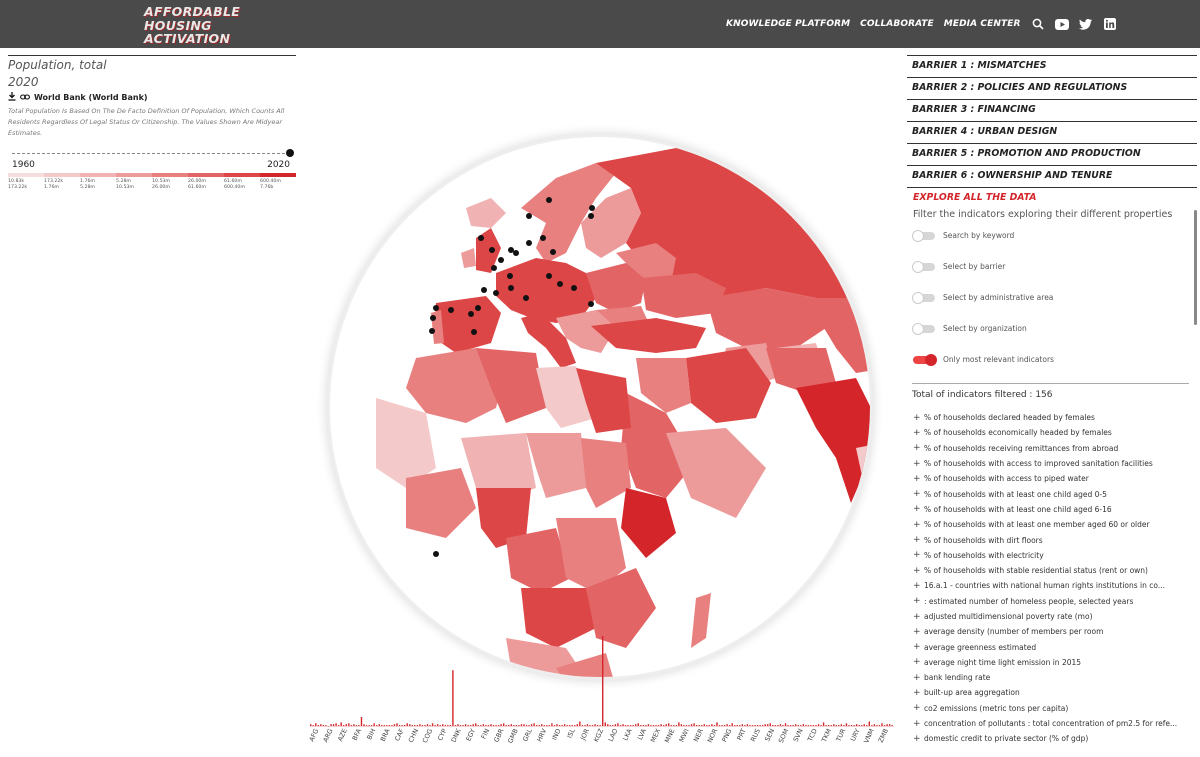 This screenshot has height=757, width=1200. I want to click on explore-all-data-title: EXPLORE ALL THE DATA, so click(1052, 195).